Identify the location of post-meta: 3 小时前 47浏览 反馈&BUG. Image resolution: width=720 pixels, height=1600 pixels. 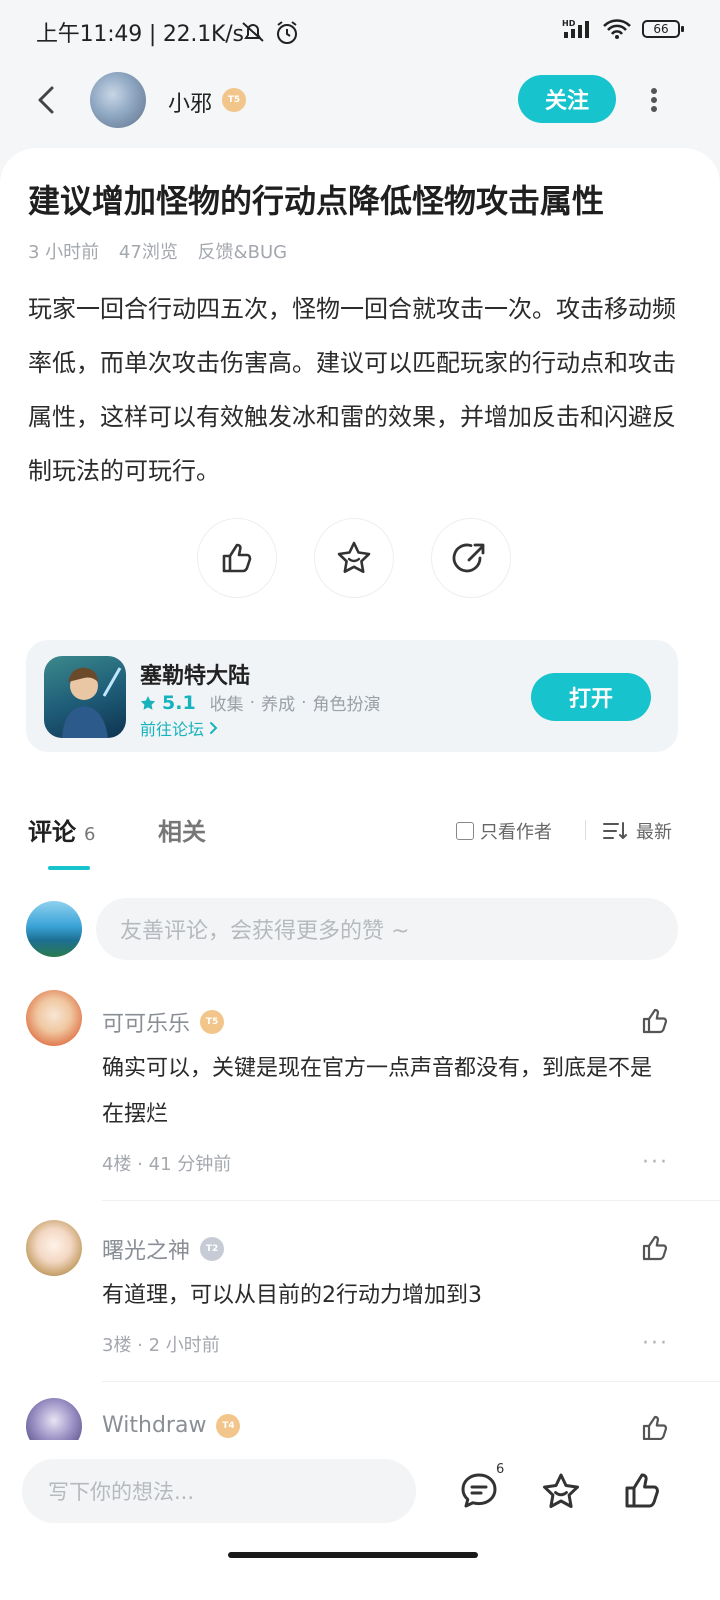
(164, 251).